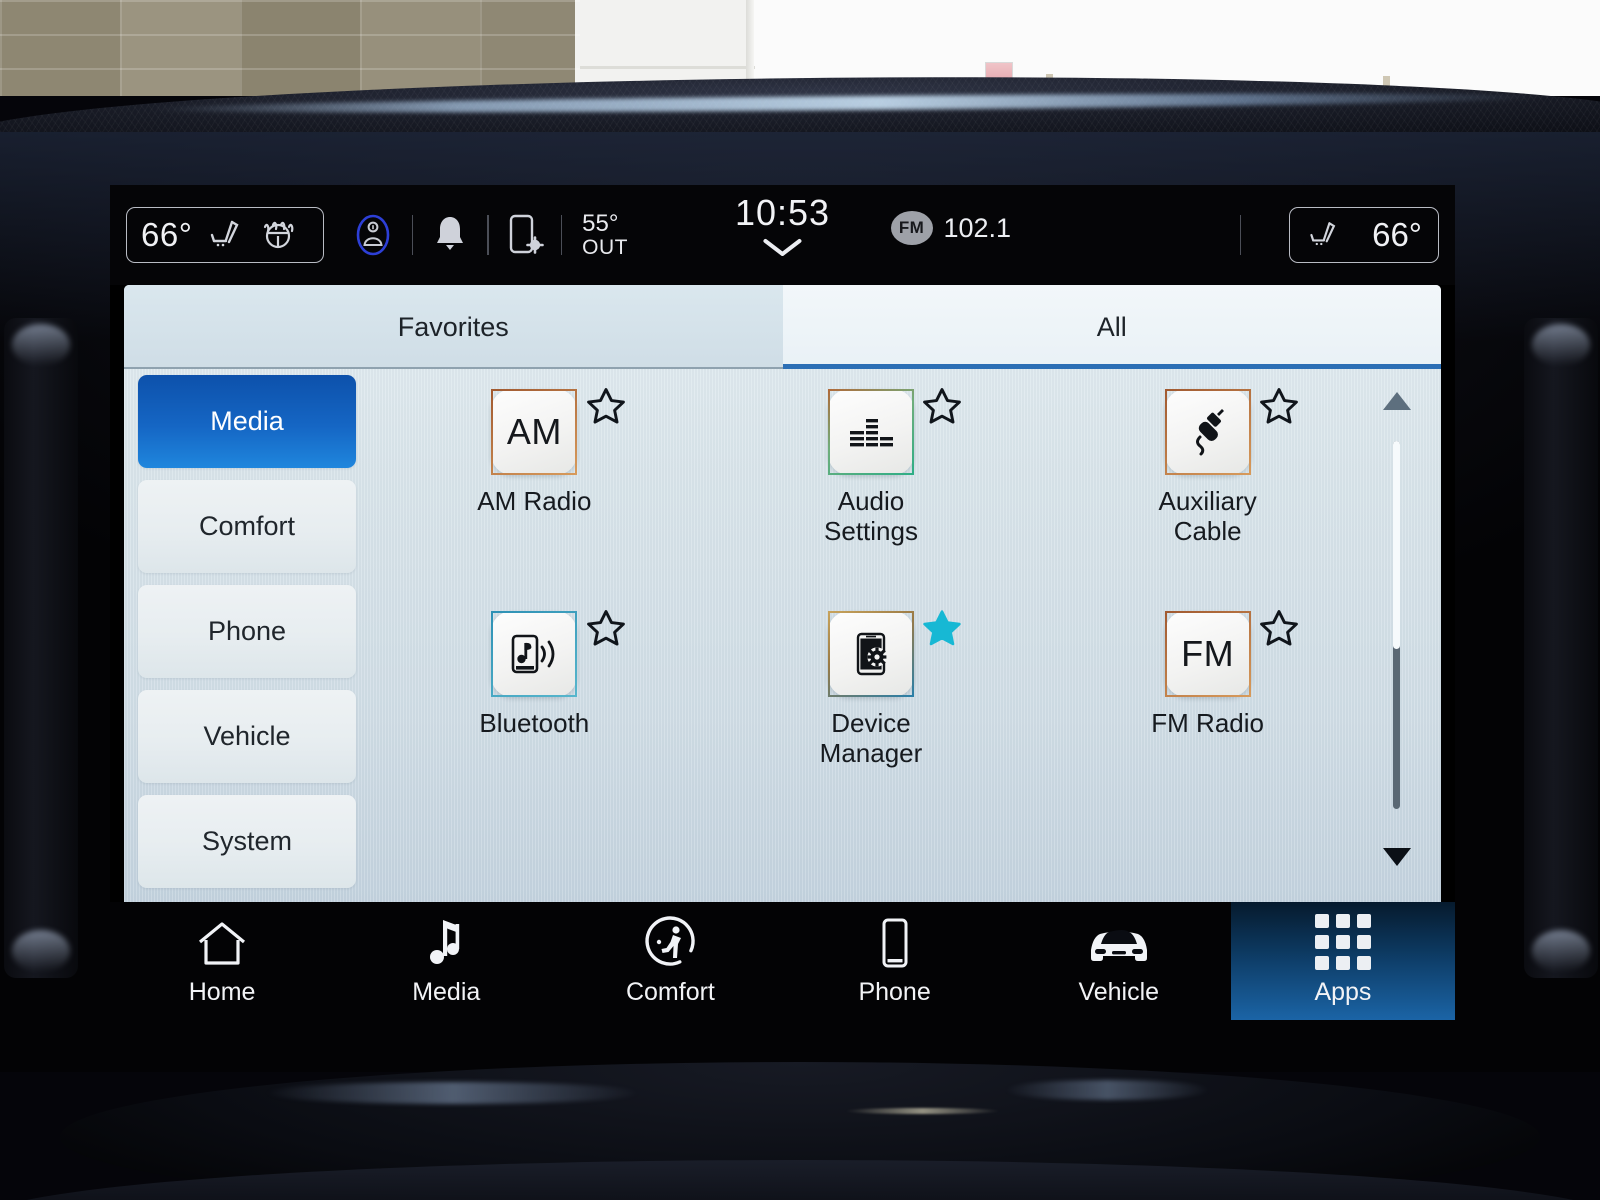 This screenshot has height=1200, width=1600. What do you see at coordinates (670, 942) in the screenshot?
I see `comfort-icon` at bounding box center [670, 942].